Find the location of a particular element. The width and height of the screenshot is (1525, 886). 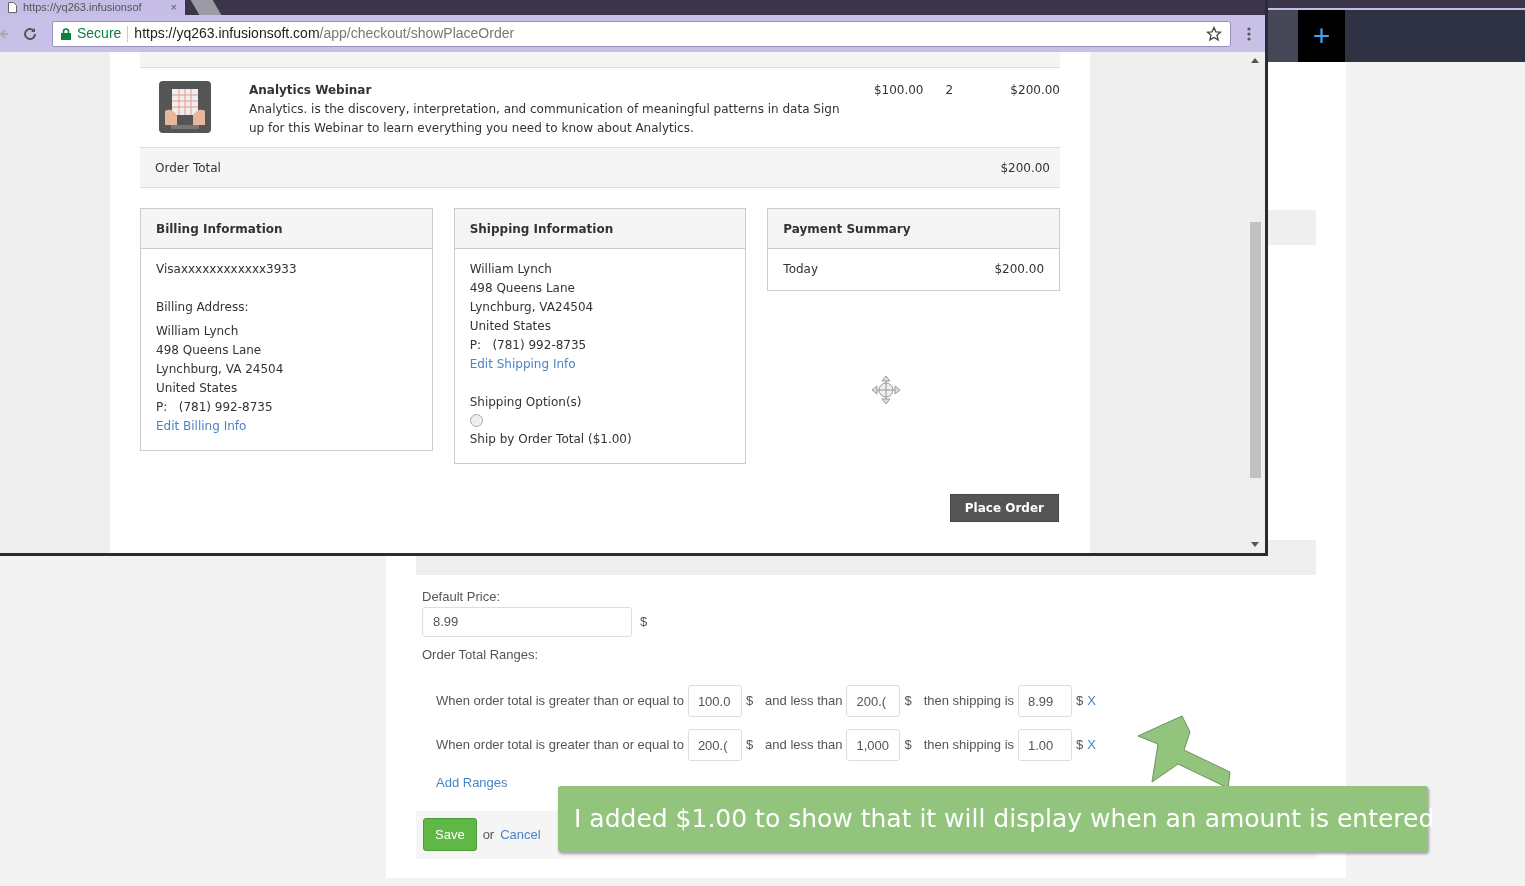

page-icon is located at coordinates (12, 7).